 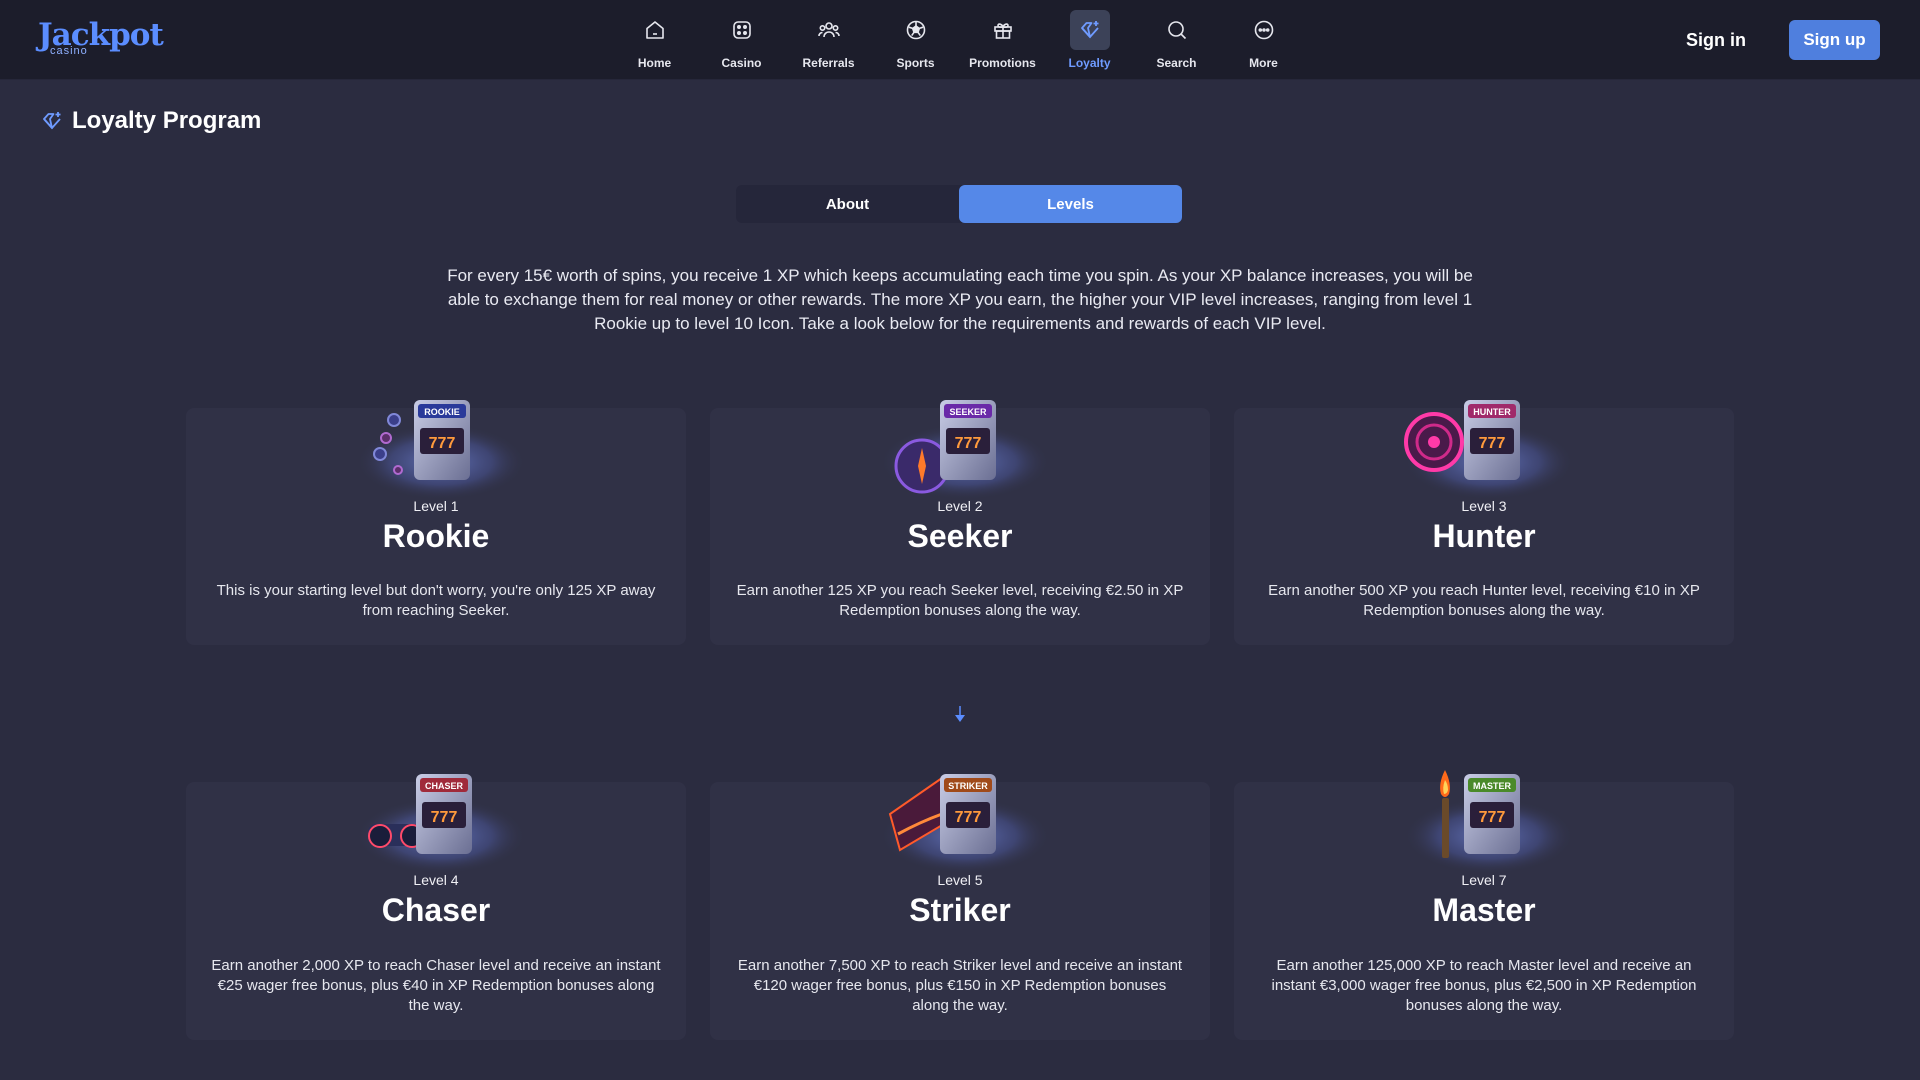 I want to click on striker-slot-machine-art: STRIKER 777, so click(x=965, y=824).